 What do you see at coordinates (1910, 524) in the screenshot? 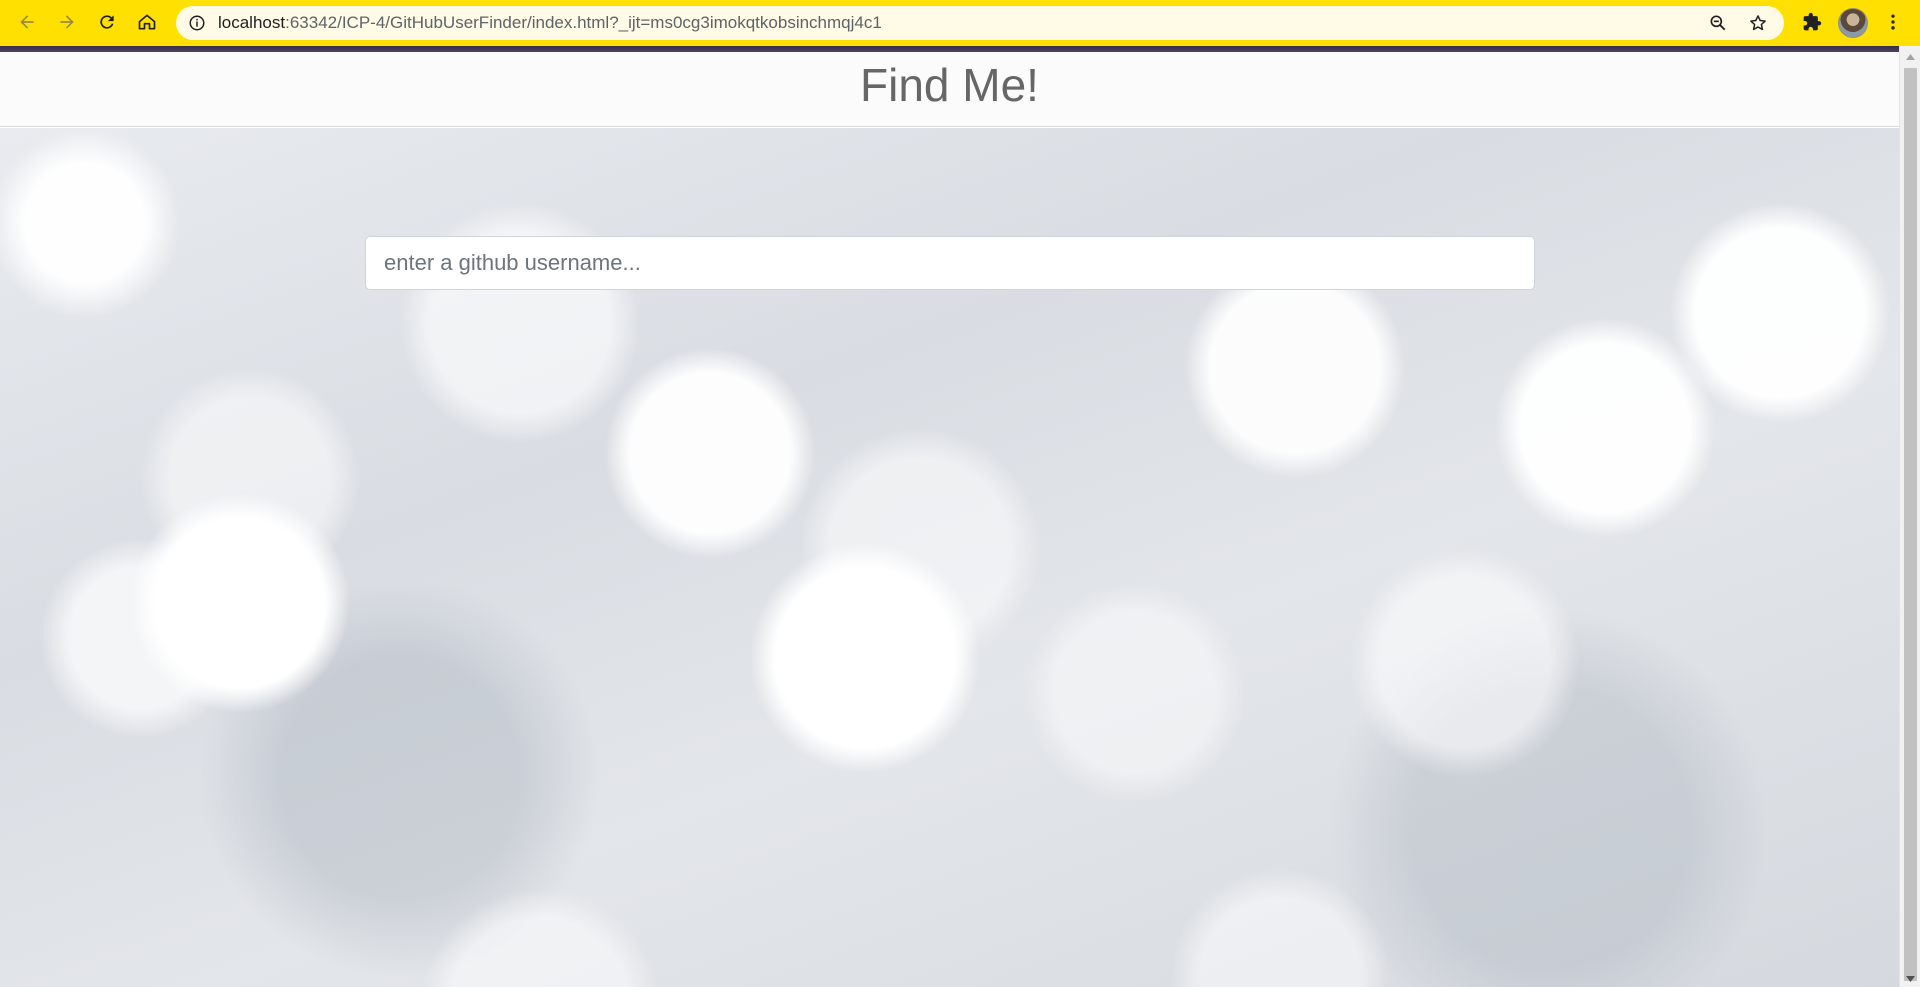
I see `scrollbar-thumb` at bounding box center [1910, 524].